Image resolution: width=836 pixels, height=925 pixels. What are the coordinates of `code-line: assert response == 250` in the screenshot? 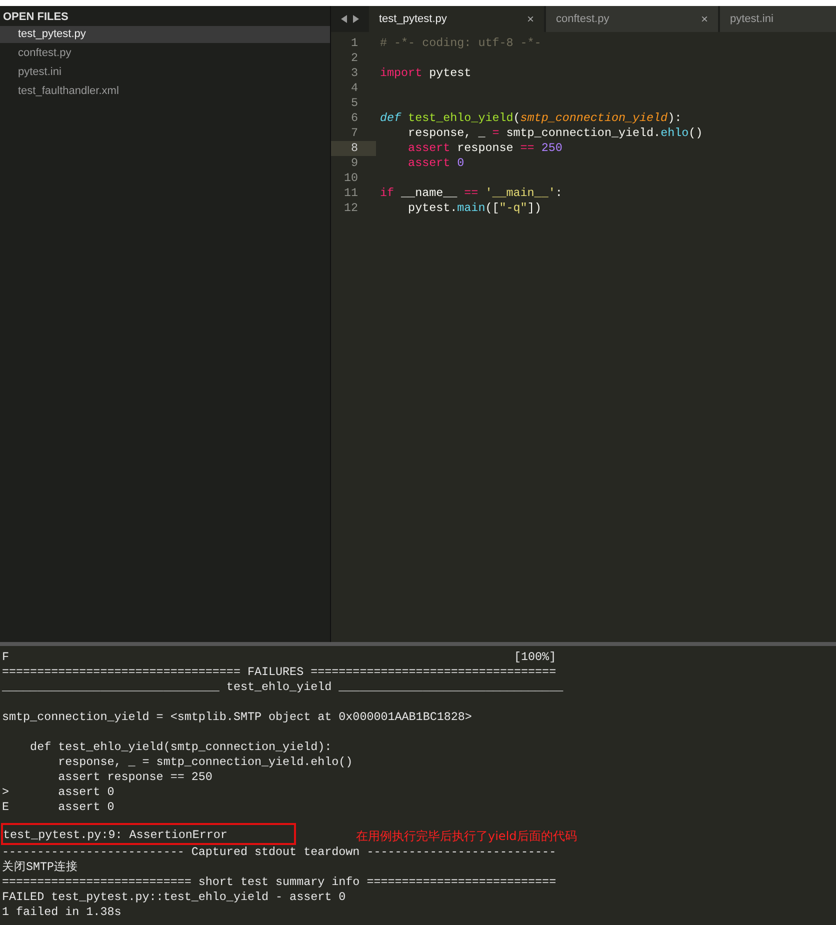 It's located at (484, 148).